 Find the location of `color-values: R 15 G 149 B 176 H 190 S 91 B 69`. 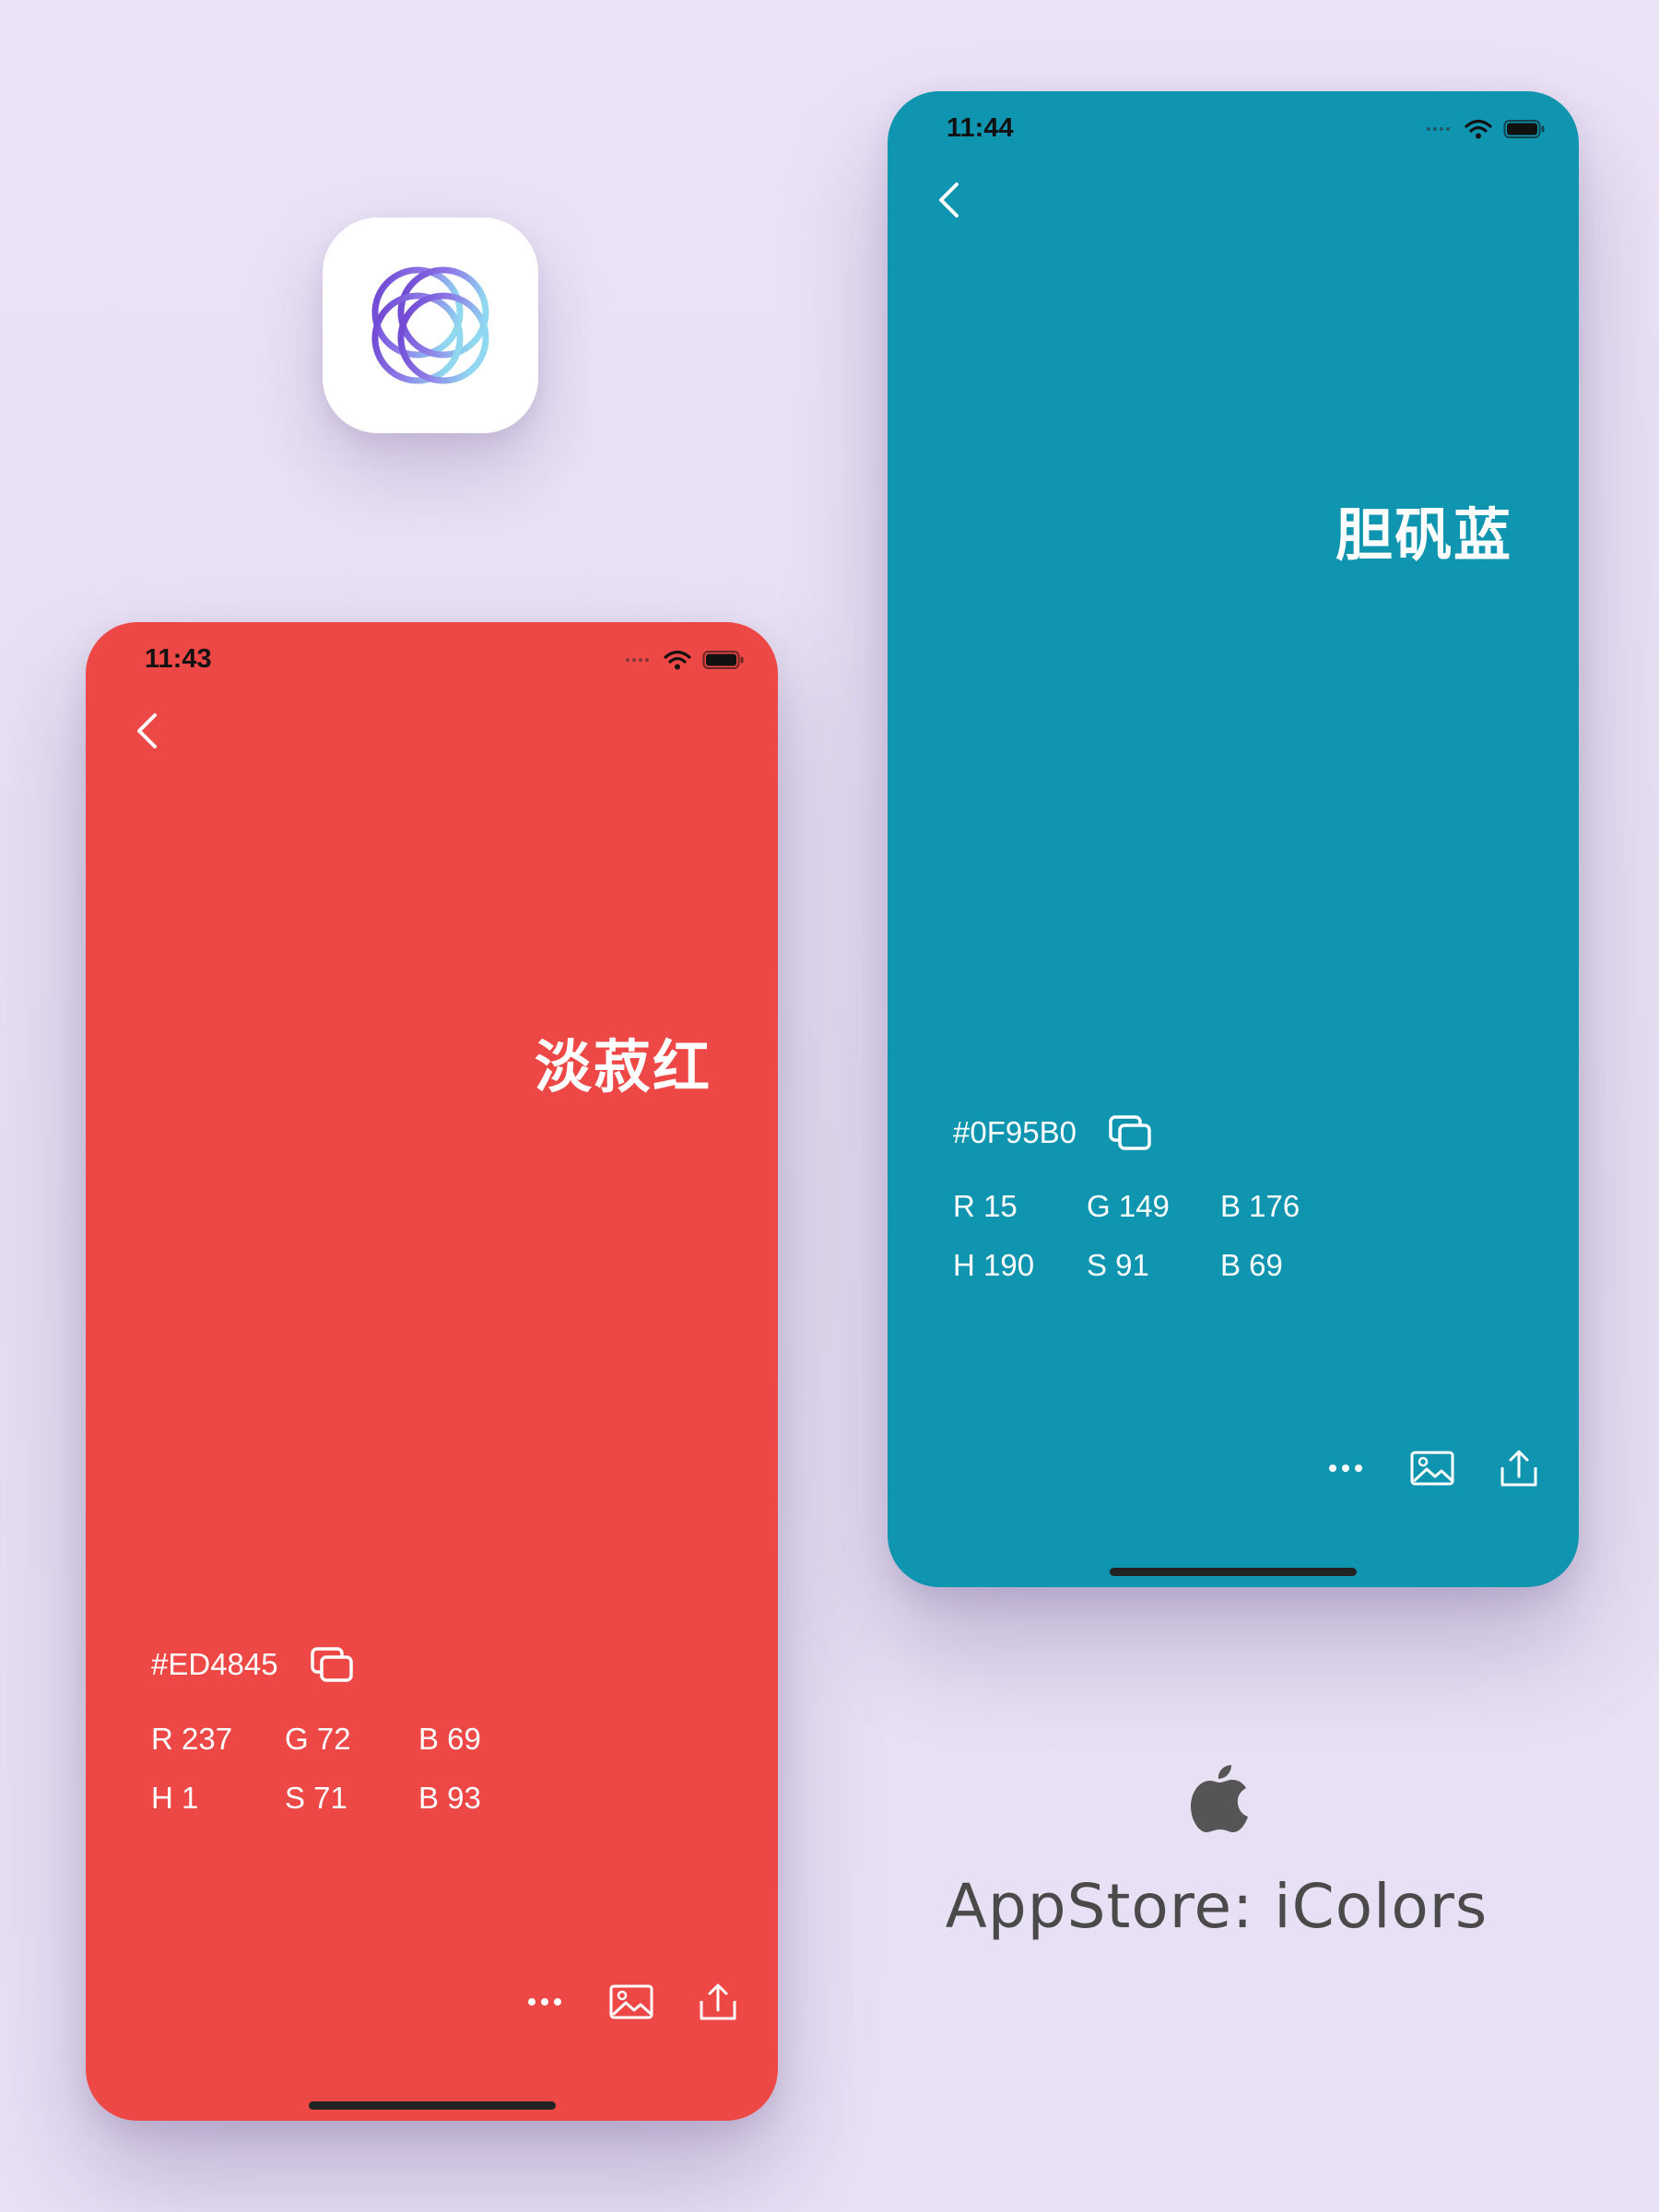

color-values: R 15 G 149 B 176 H 190 S 91 B 69 is located at coordinates (1153, 1236).